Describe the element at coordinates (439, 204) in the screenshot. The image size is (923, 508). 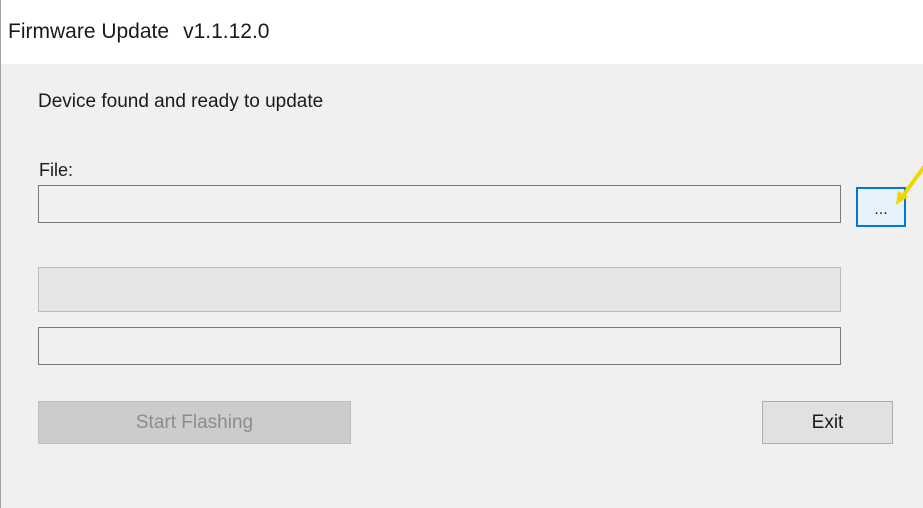
I see `file-path-input` at that location.